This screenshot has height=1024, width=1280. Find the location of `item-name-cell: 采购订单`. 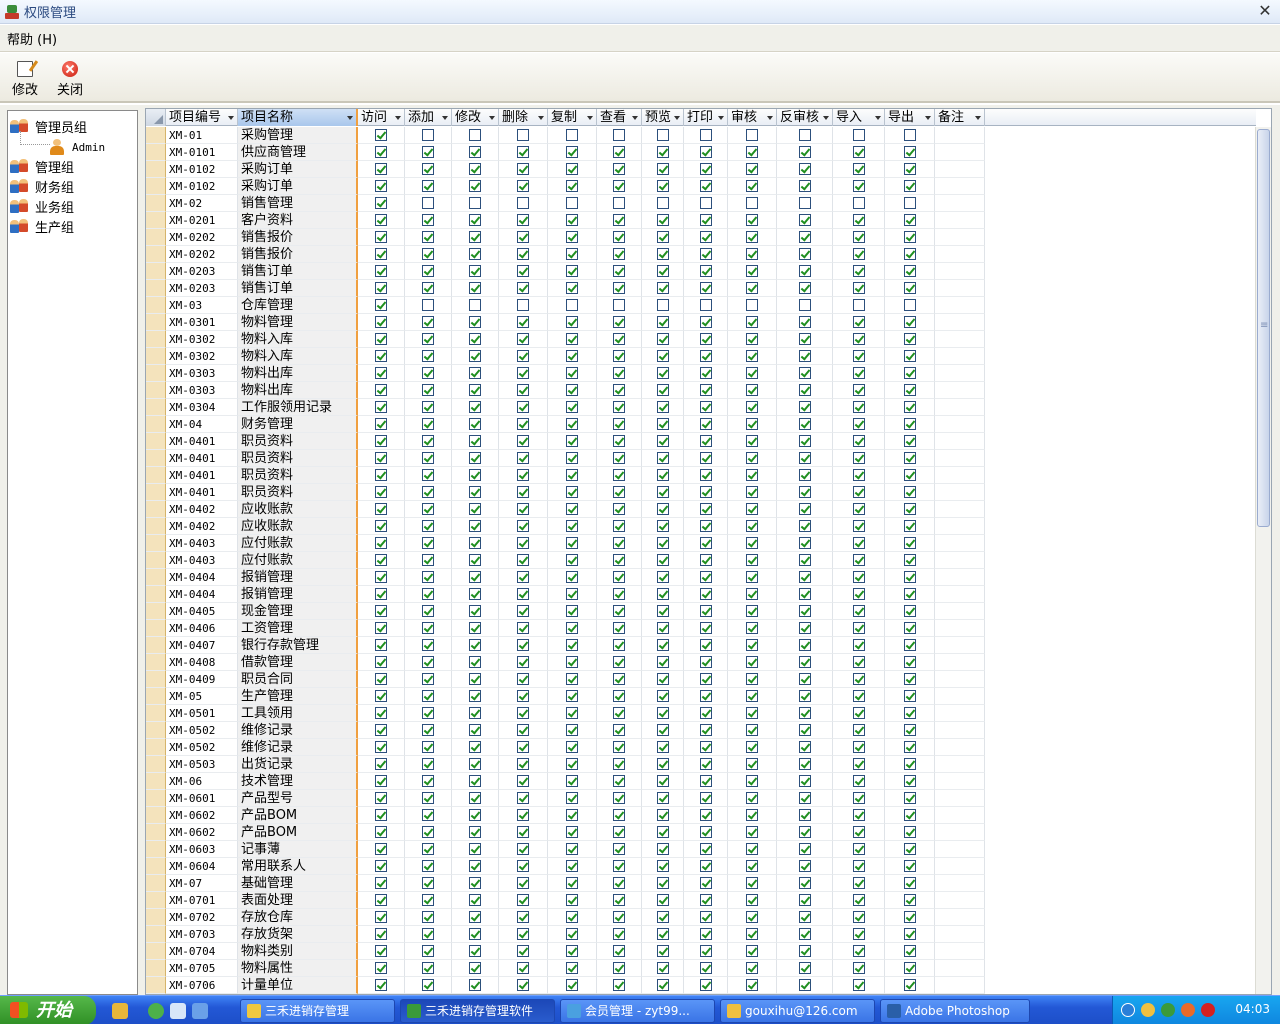

item-name-cell: 采购订单 is located at coordinates (298, 169).